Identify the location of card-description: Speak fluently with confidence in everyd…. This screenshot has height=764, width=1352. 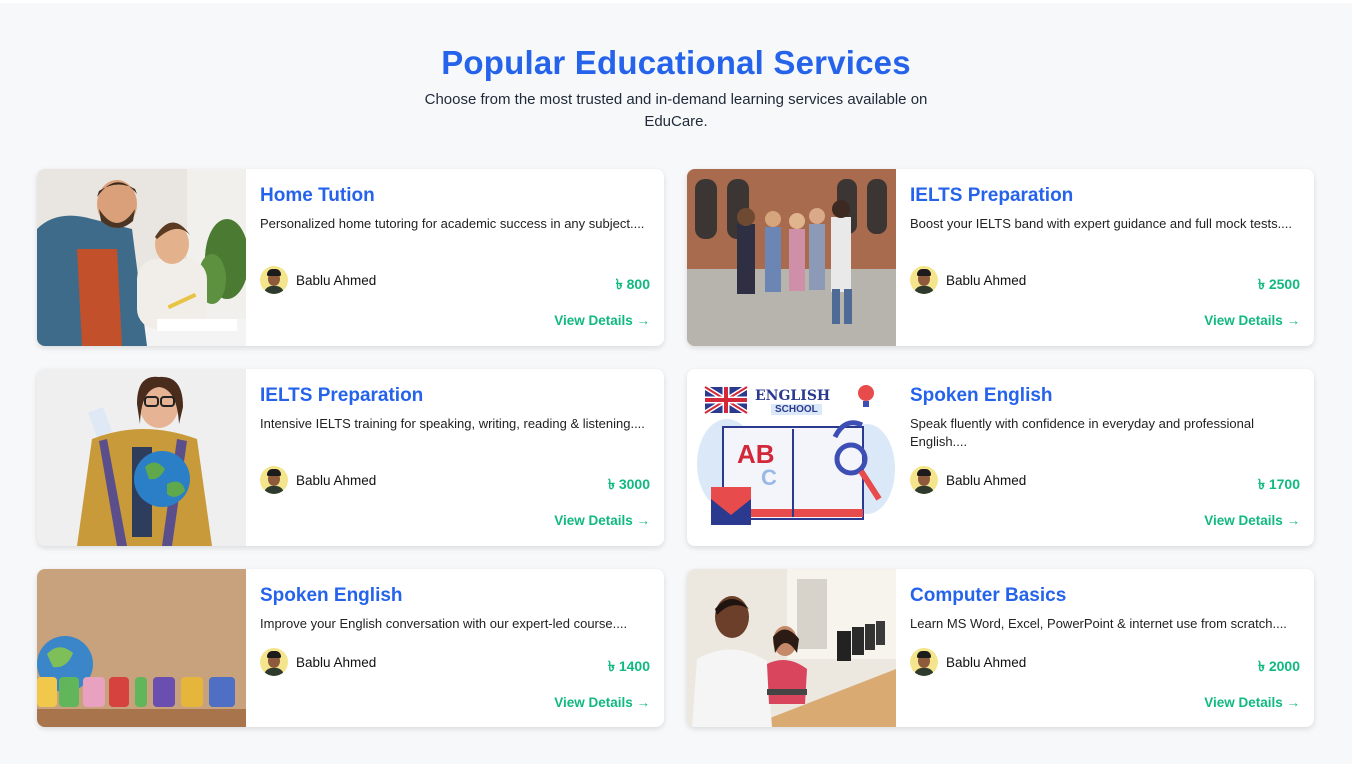
(1082, 432).